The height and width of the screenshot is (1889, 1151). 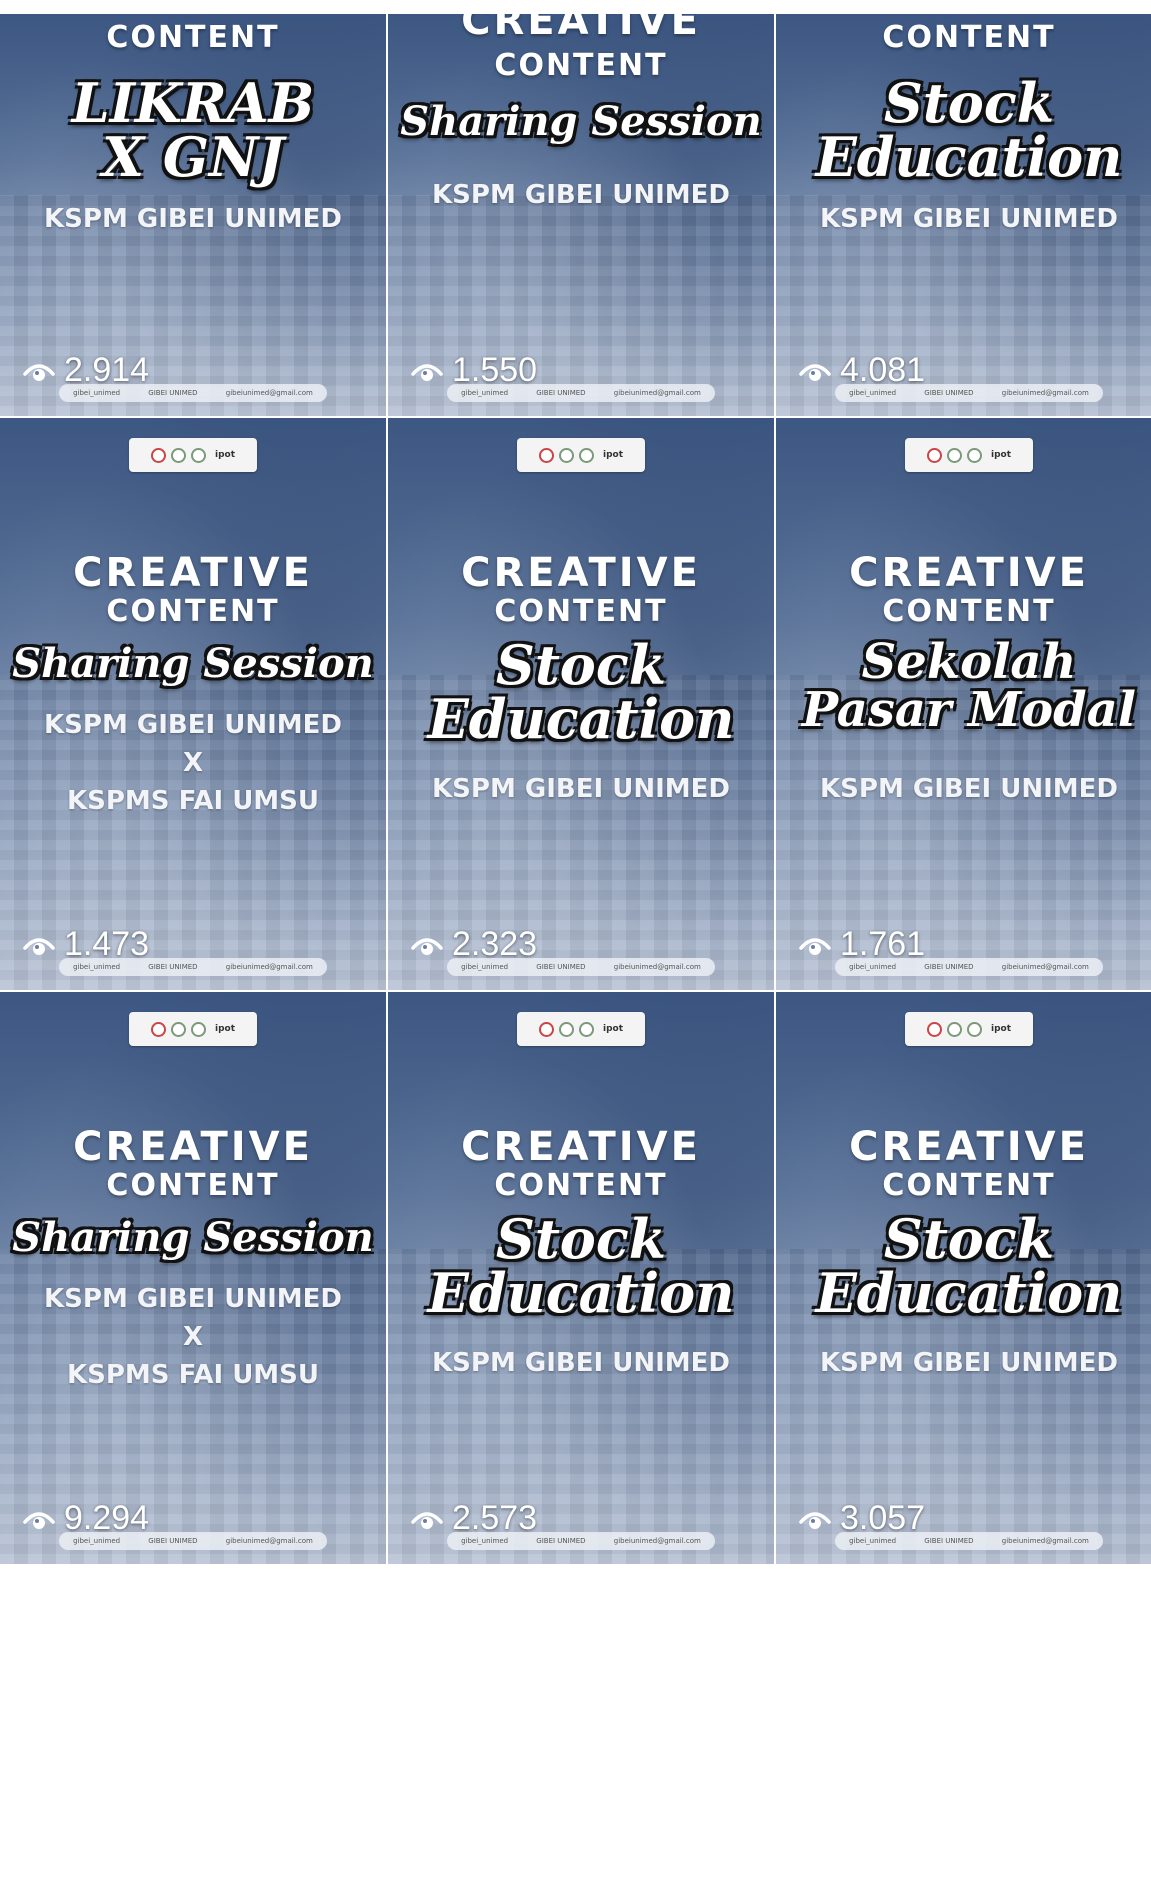 I want to click on view-count: 2.323, so click(x=473, y=944).